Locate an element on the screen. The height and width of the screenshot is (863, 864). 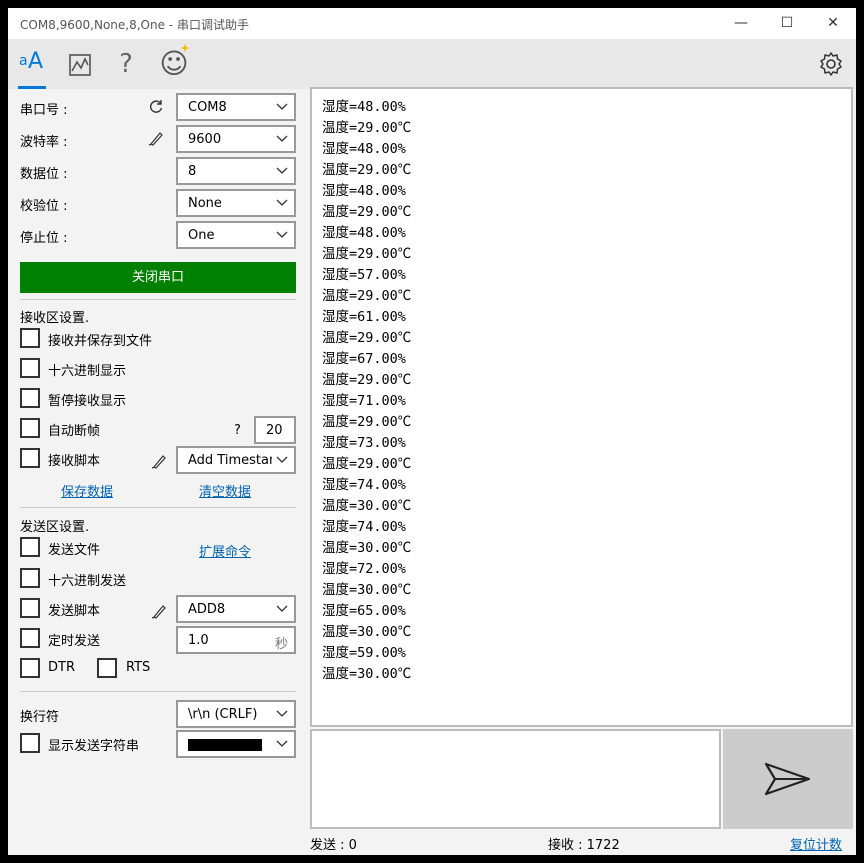
dtr-label: DTR is located at coordinates (61, 667).